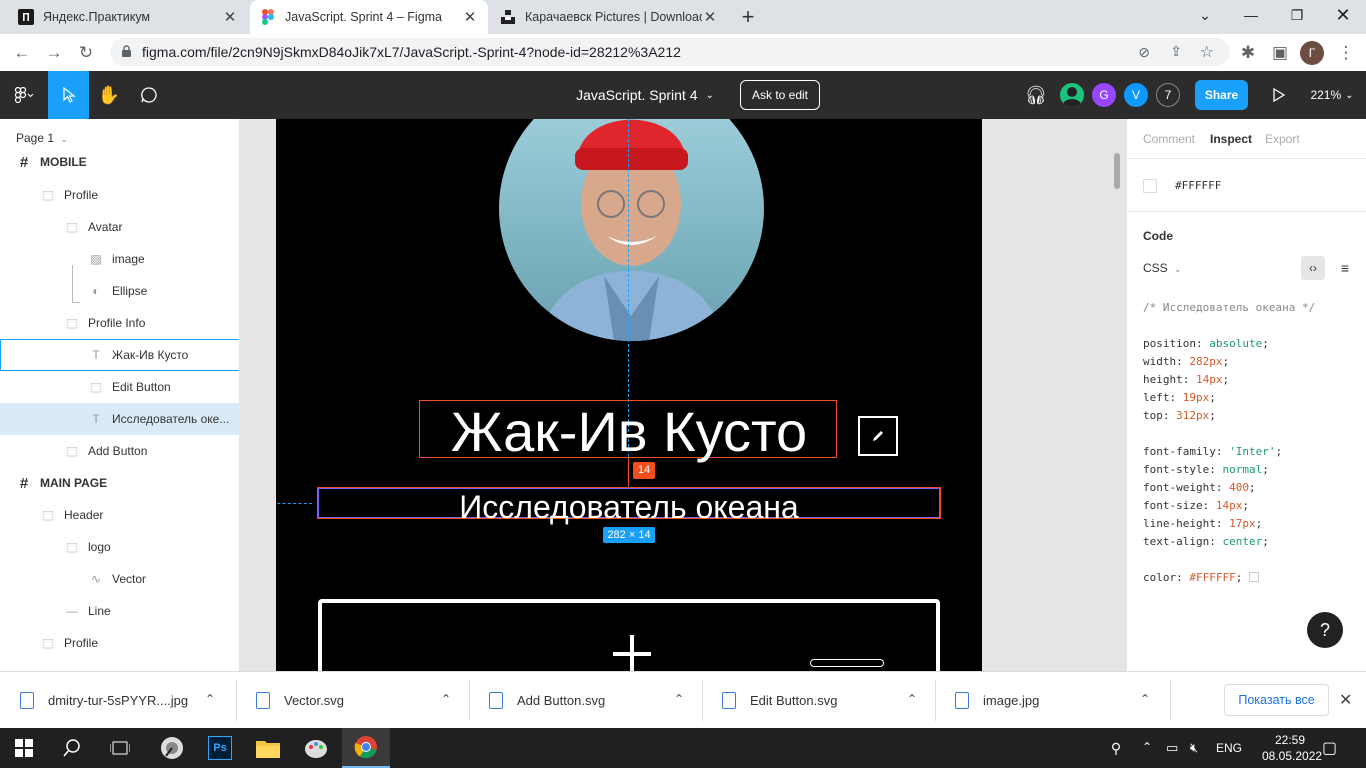 The image size is (1366, 768). Describe the element at coordinates (119, 323) in the screenshot. I see `layer-row: ⬚ Profile Info` at that location.